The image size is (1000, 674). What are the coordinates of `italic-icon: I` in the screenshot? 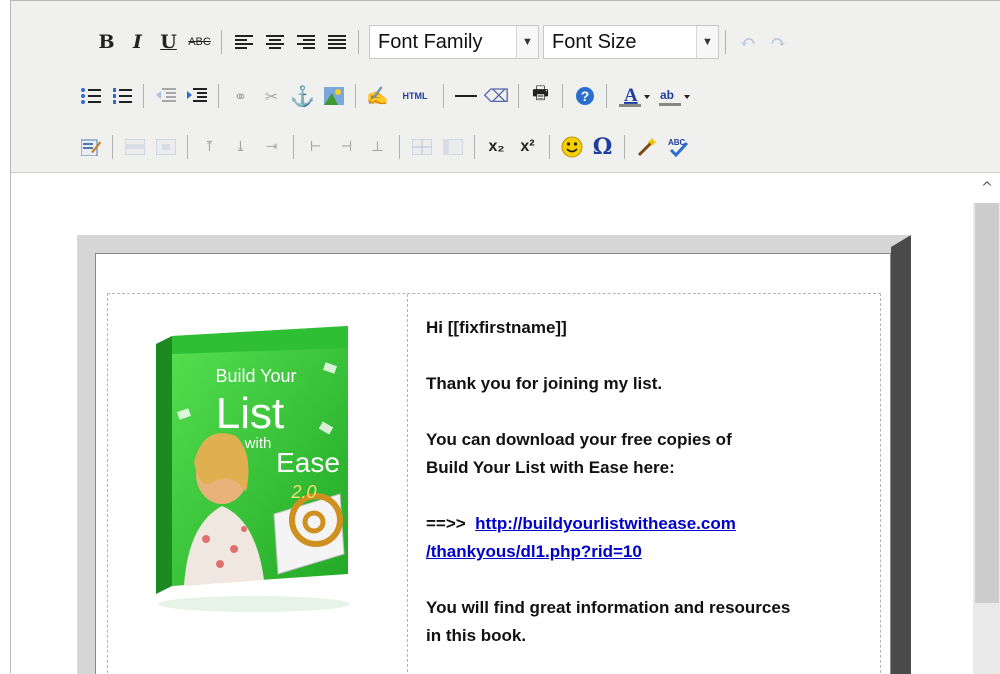 It's located at (137, 42).